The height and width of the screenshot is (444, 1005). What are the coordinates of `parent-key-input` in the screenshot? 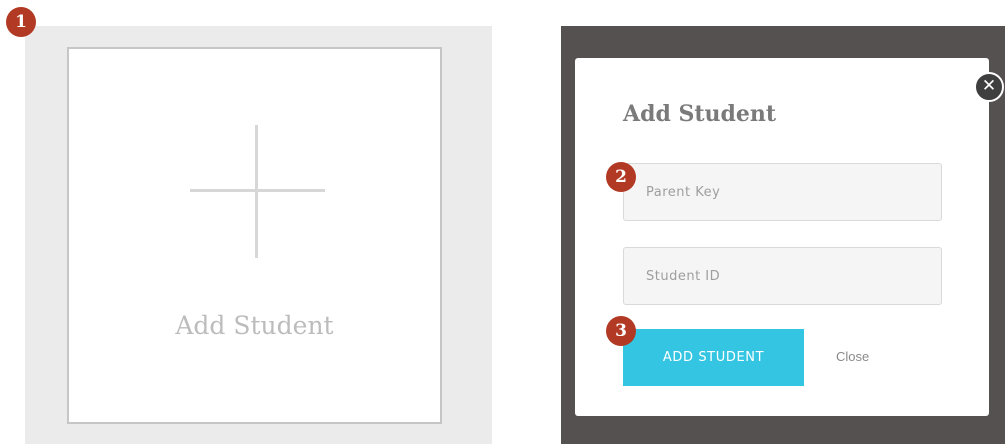 It's located at (782, 192).